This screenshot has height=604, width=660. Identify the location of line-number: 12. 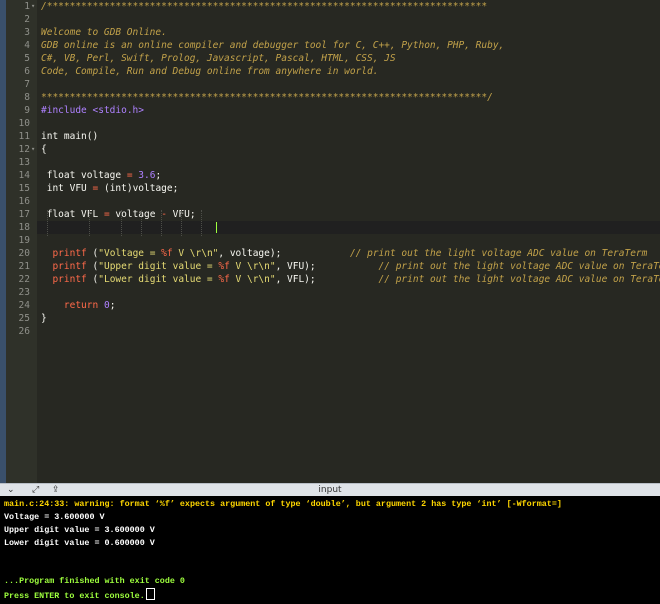
(24, 149).